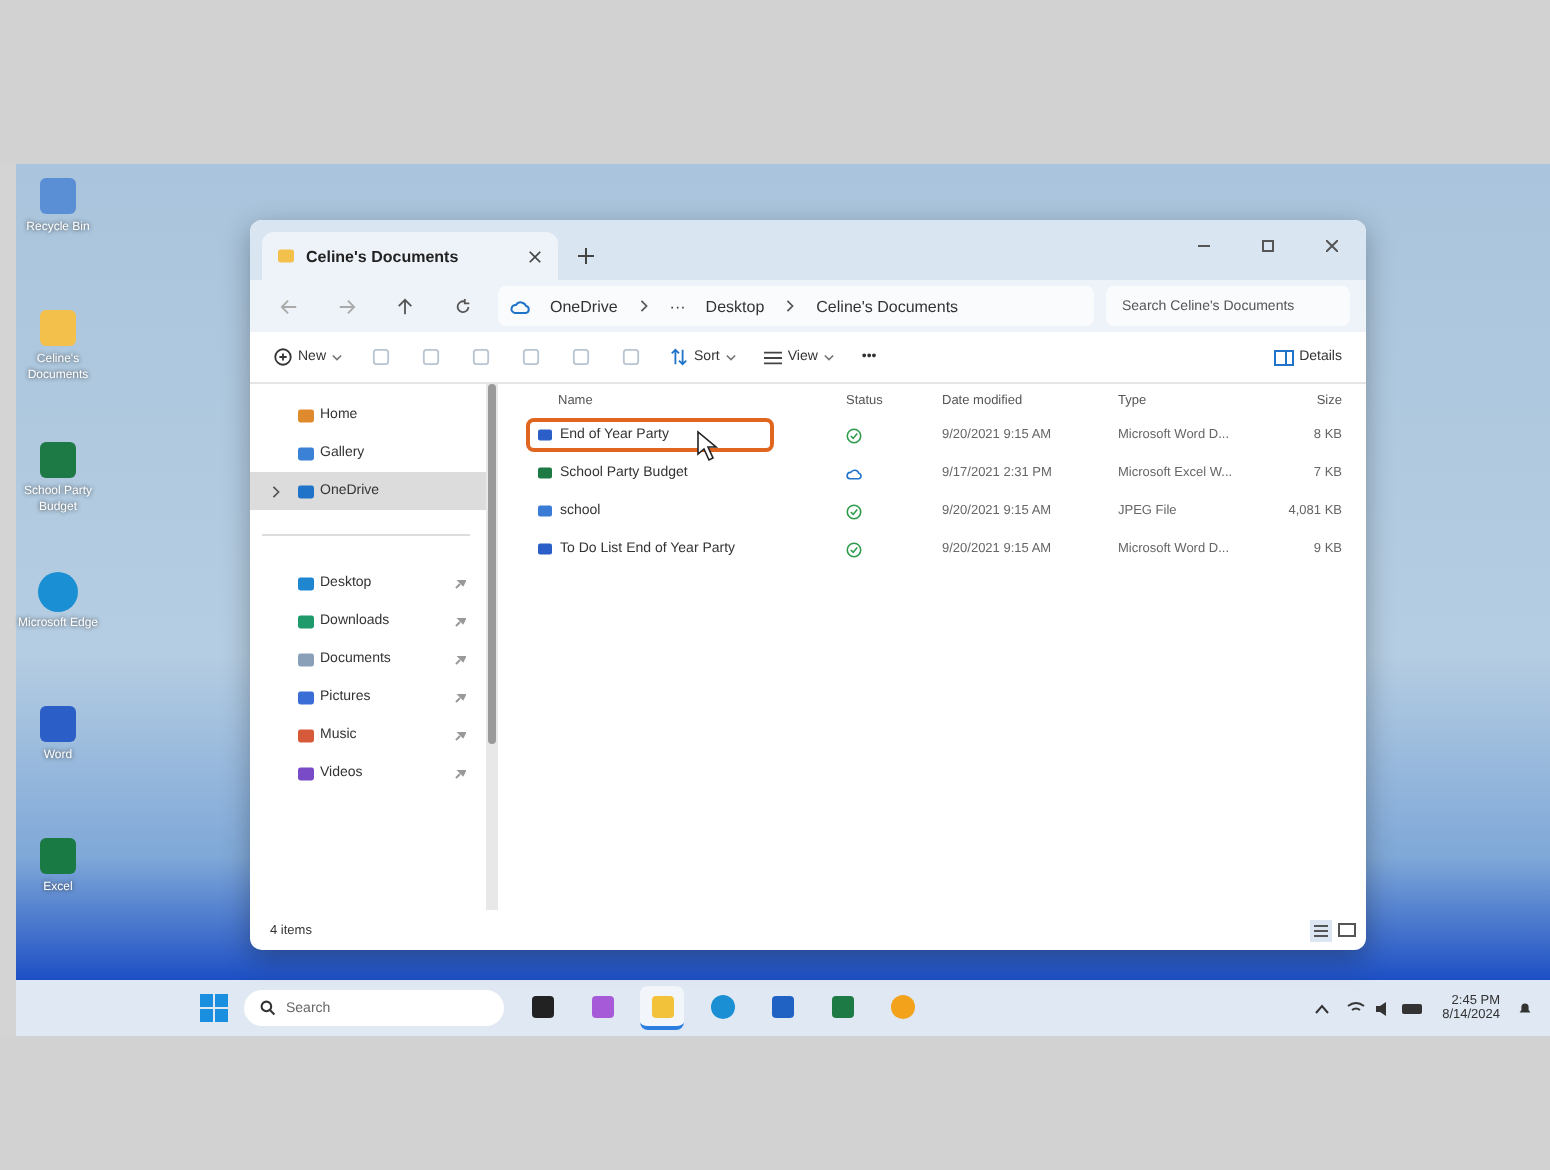  Describe the element at coordinates (1525, 1008) in the screenshot. I see `notification-bell-icon` at that location.